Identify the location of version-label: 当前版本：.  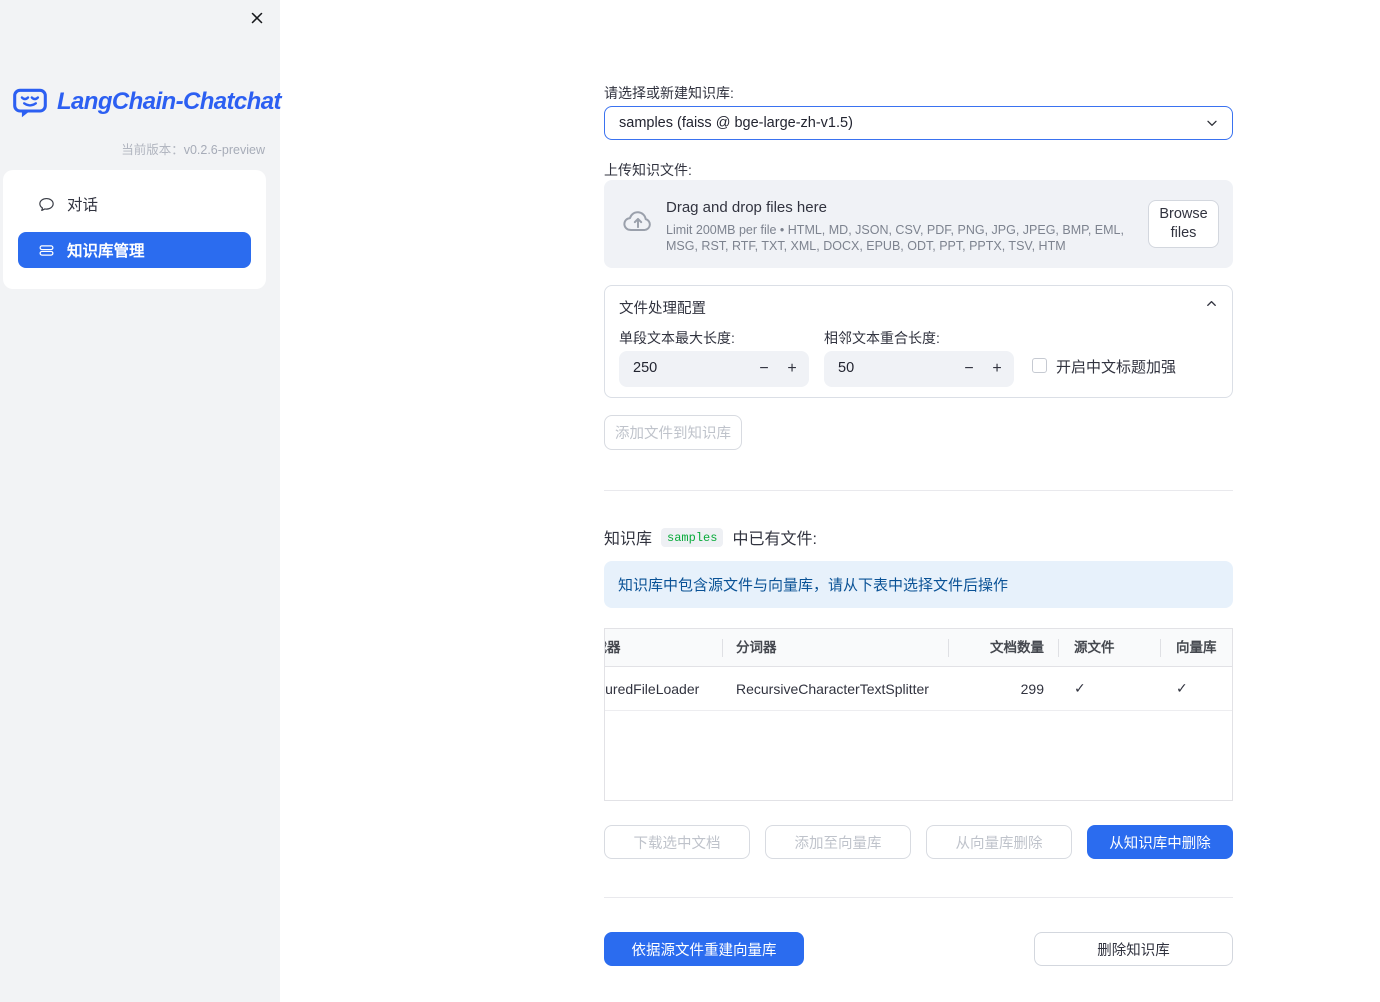
(152, 150).